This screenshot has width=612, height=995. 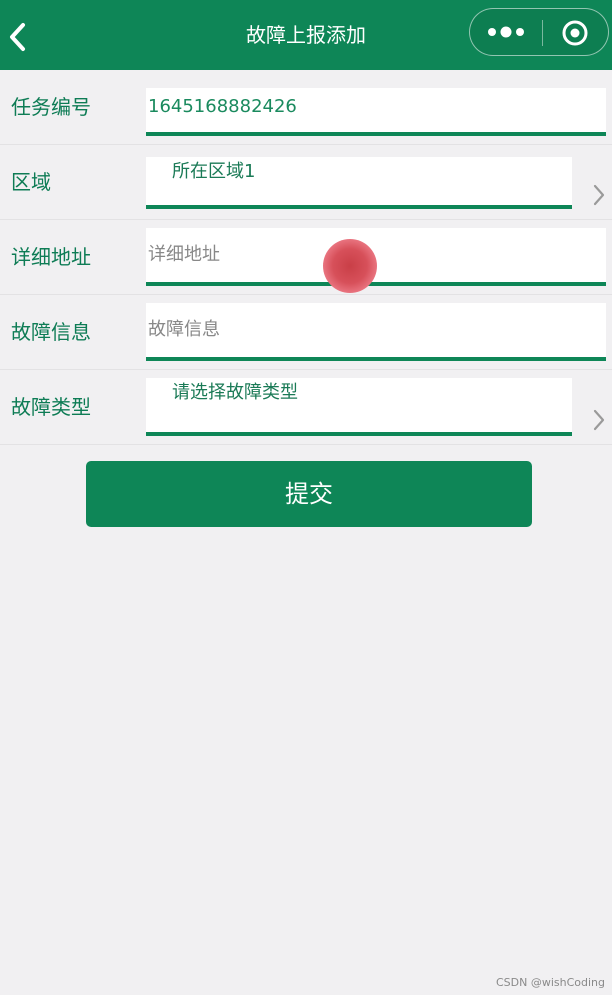 I want to click on task-number-label: 任务编号, so click(x=51, y=107).